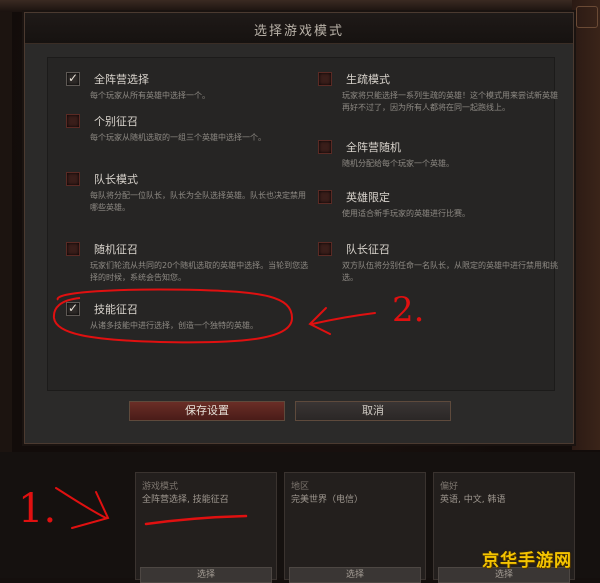  I want to click on select-game-mode-button: 选择, so click(206, 575).